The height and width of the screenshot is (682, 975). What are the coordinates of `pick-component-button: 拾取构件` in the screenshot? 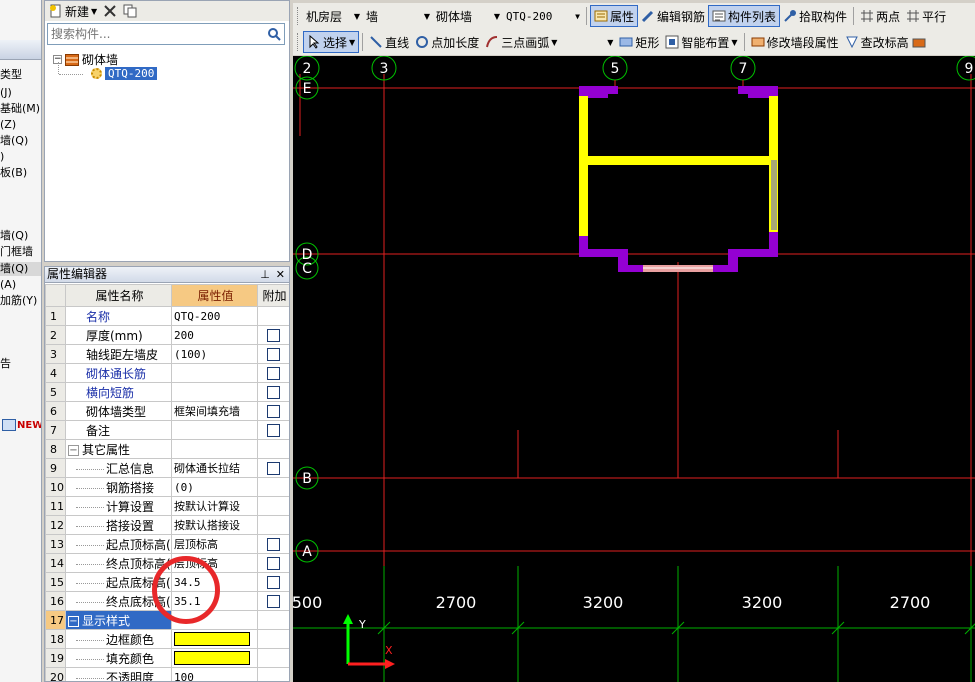 It's located at (815, 16).